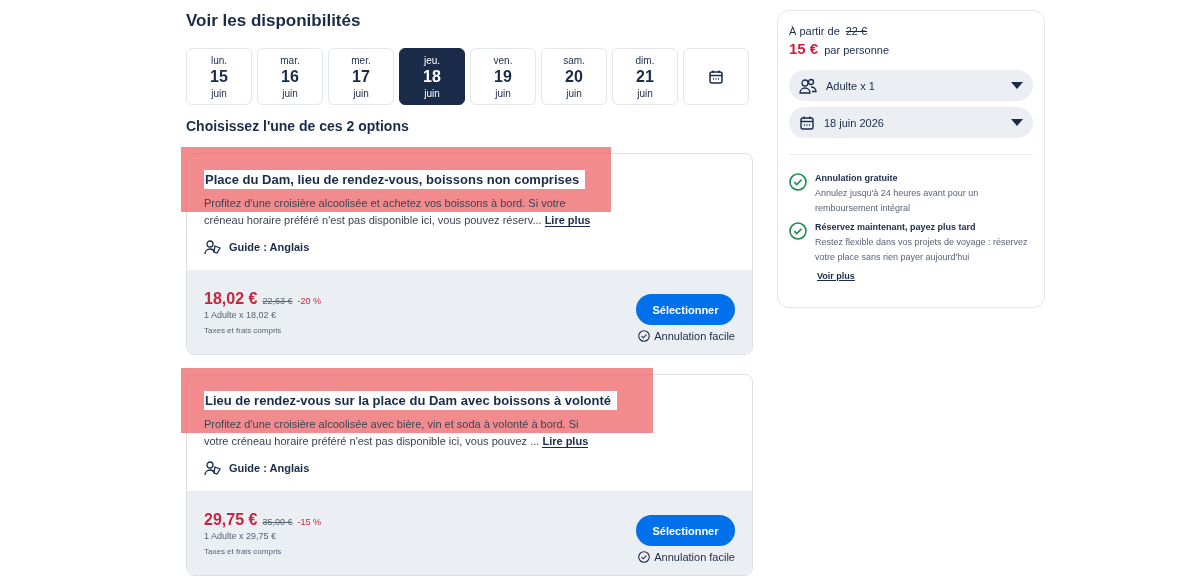  Describe the element at coordinates (290, 76) in the screenshot. I see `date-tab: mar. 16 juin` at that location.